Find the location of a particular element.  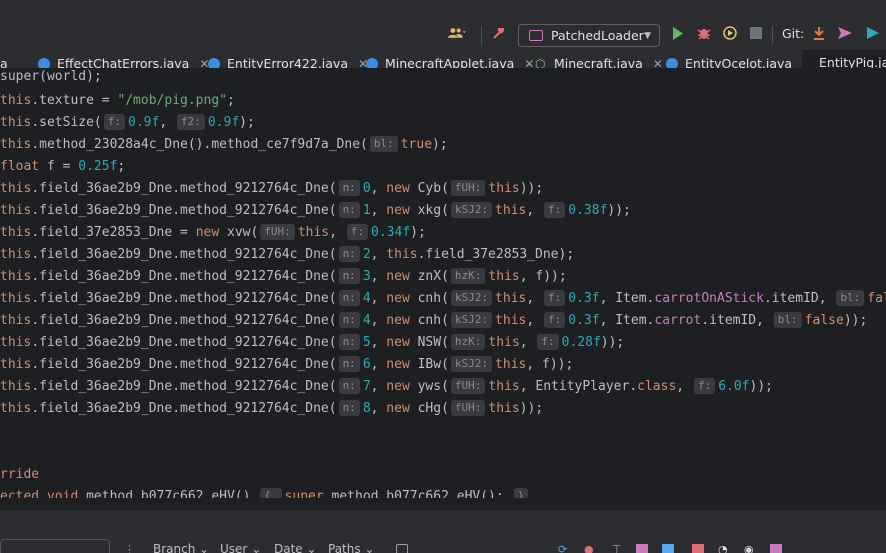

git-label: Git: is located at coordinates (793, 33).